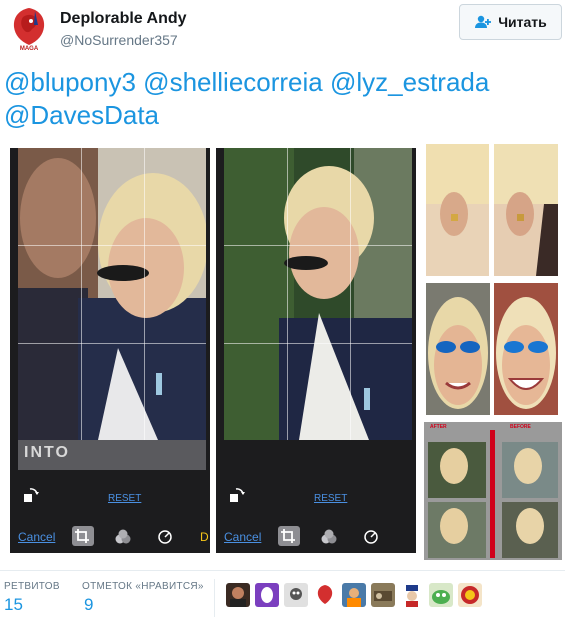 The width and height of the screenshot is (565, 632). Describe the element at coordinates (47, 452) in the screenshot. I see `photo-bottom-text: INTO` at that location.